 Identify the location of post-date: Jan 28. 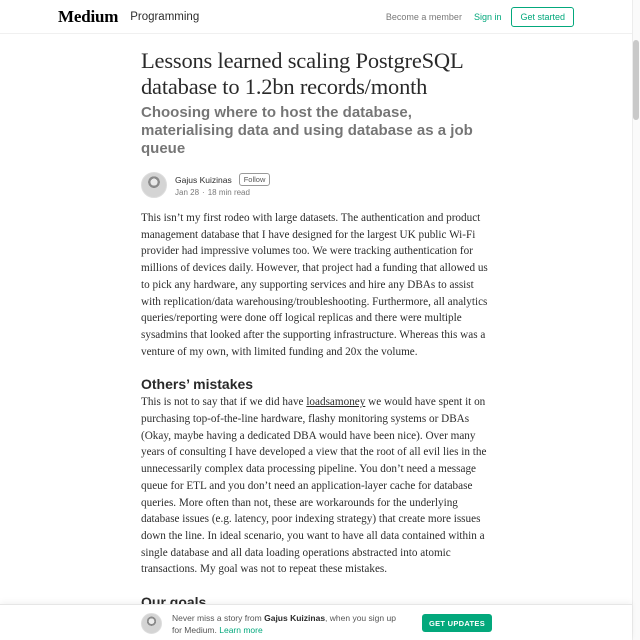
(187, 192).